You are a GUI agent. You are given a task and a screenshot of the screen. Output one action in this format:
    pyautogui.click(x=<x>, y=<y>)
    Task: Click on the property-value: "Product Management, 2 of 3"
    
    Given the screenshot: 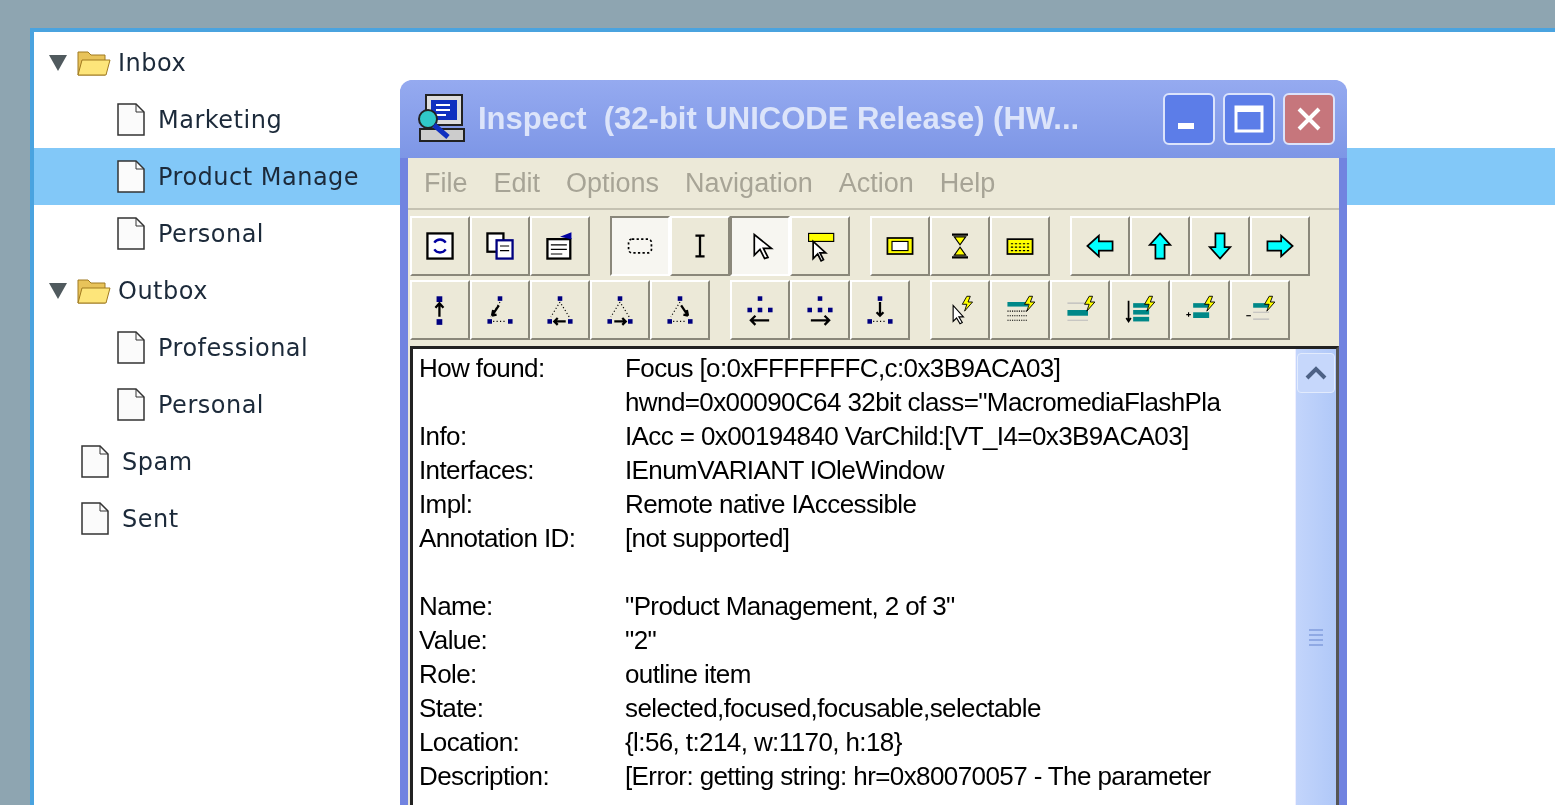 What is the action you would take?
    pyautogui.click(x=790, y=606)
    